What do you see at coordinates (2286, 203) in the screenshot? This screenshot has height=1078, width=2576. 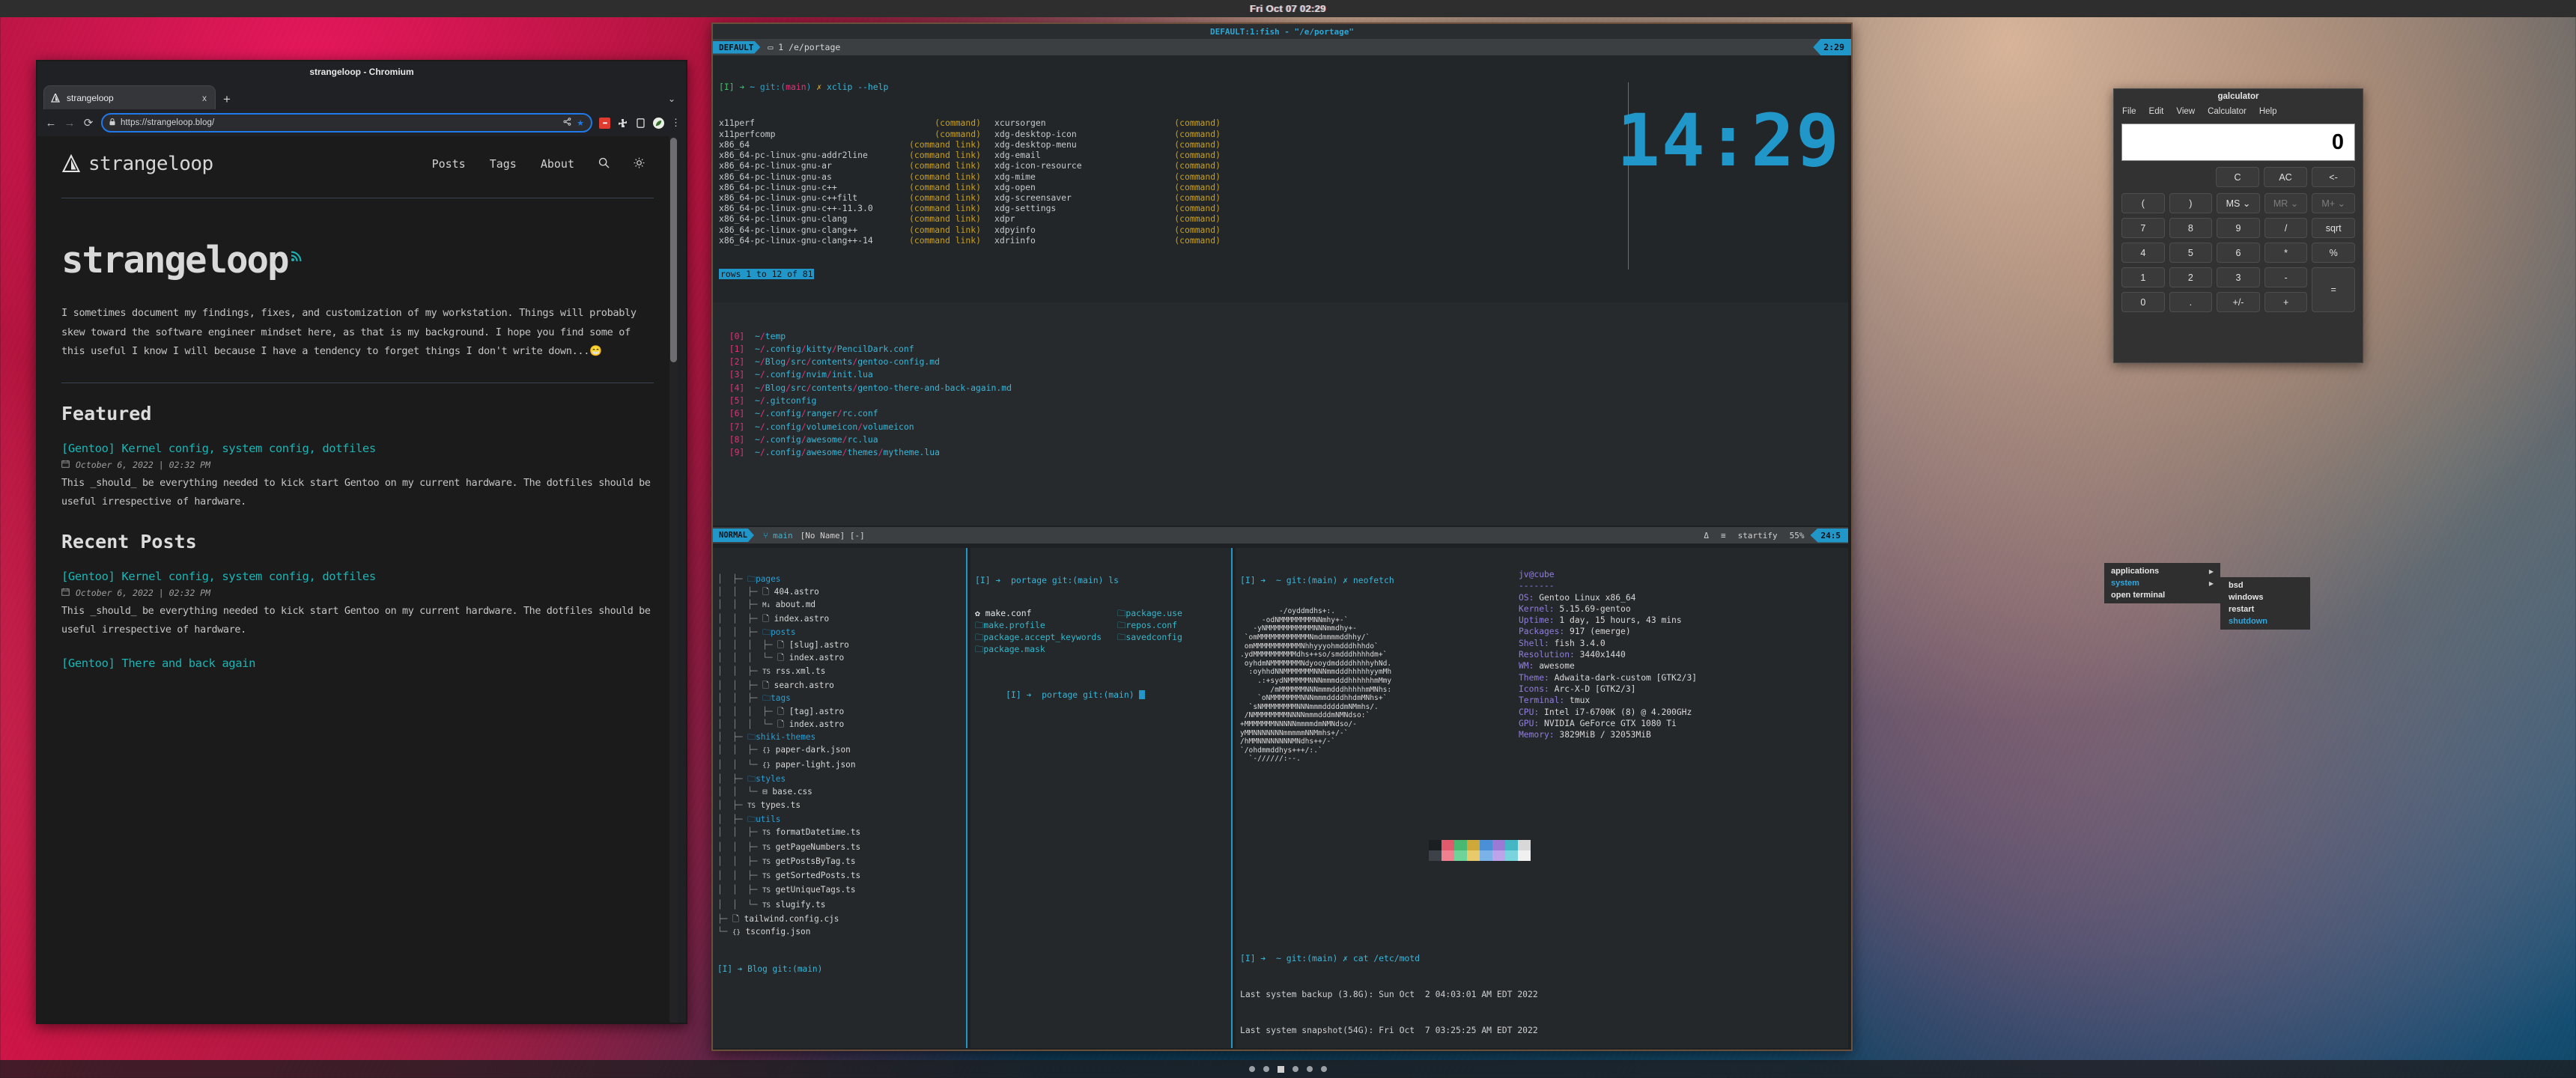 I see `calc-key-memory-recall: MR ⌄` at bounding box center [2286, 203].